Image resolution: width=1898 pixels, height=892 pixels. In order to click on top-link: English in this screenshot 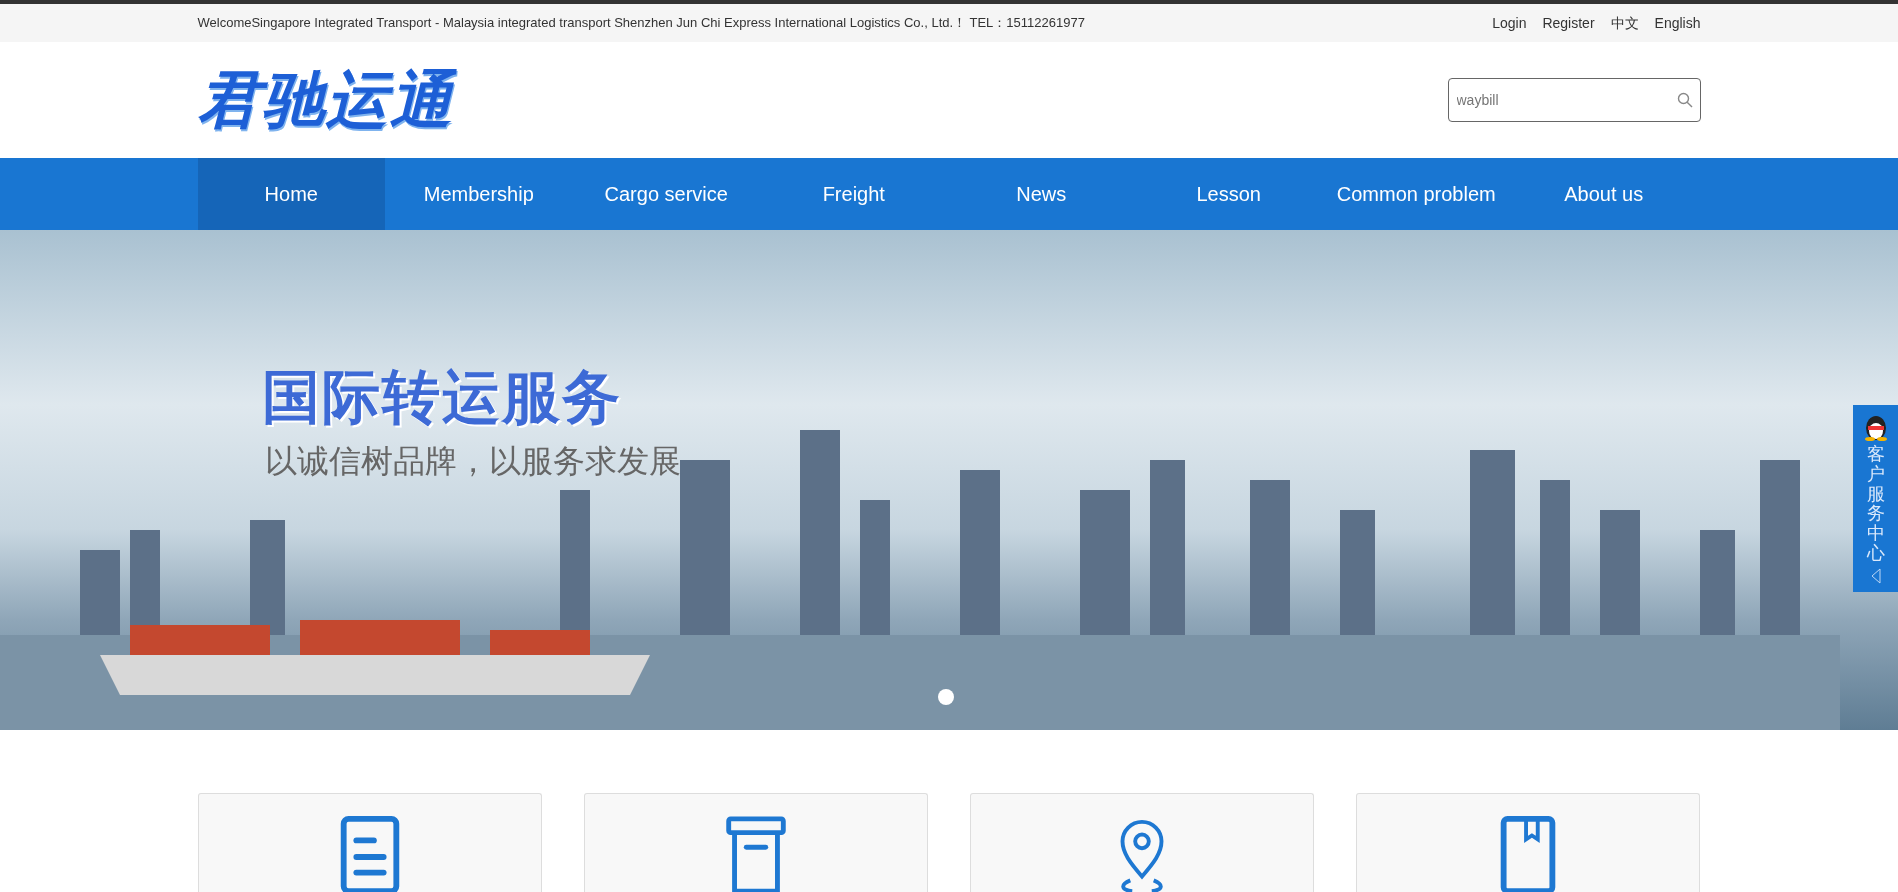, I will do `click(1677, 23)`.